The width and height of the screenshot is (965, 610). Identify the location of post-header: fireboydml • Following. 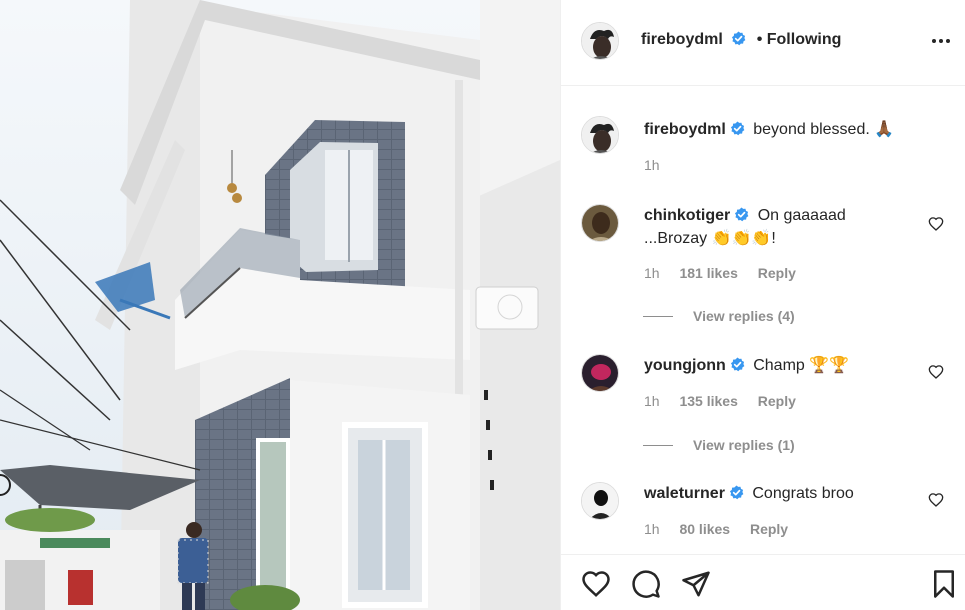
(763, 43).